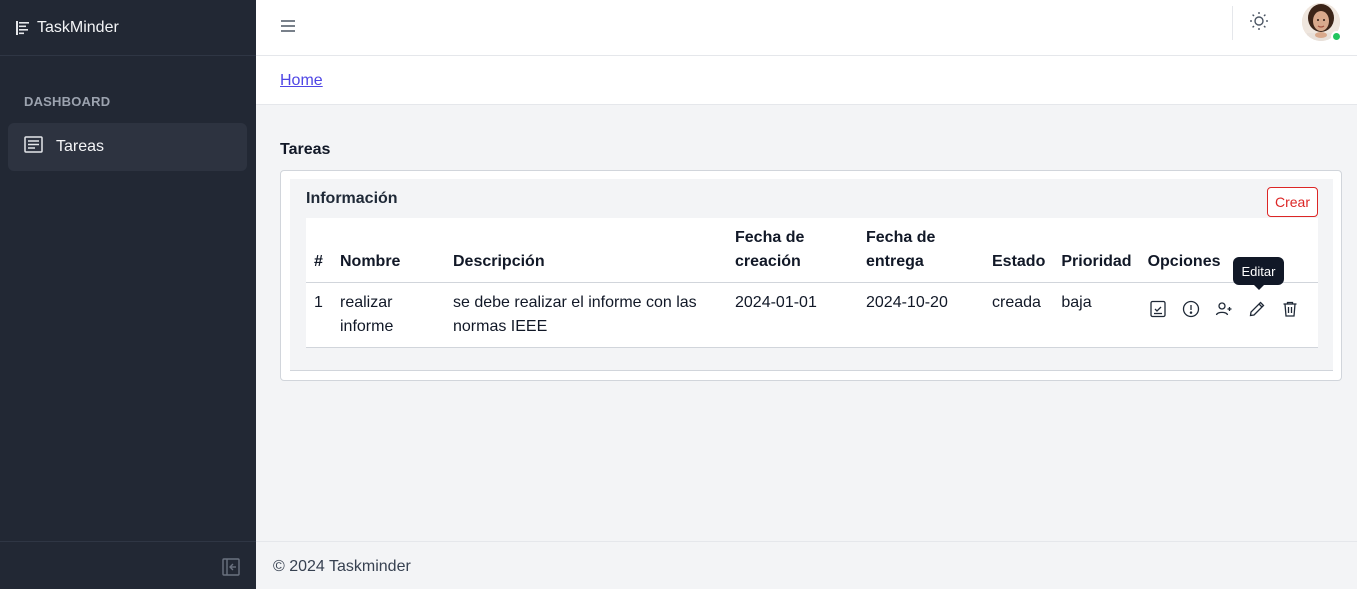  What do you see at coordinates (806, 28) in the screenshot?
I see `topbar` at bounding box center [806, 28].